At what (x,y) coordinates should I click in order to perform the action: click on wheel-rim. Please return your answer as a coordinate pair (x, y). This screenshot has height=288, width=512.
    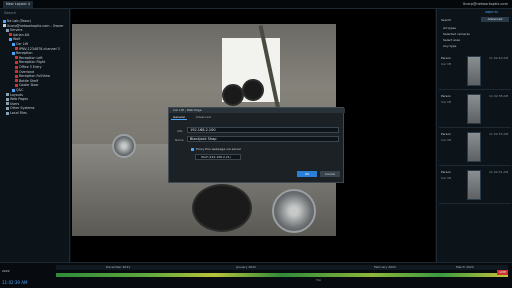
    Looking at the image, I should click on (124, 146).